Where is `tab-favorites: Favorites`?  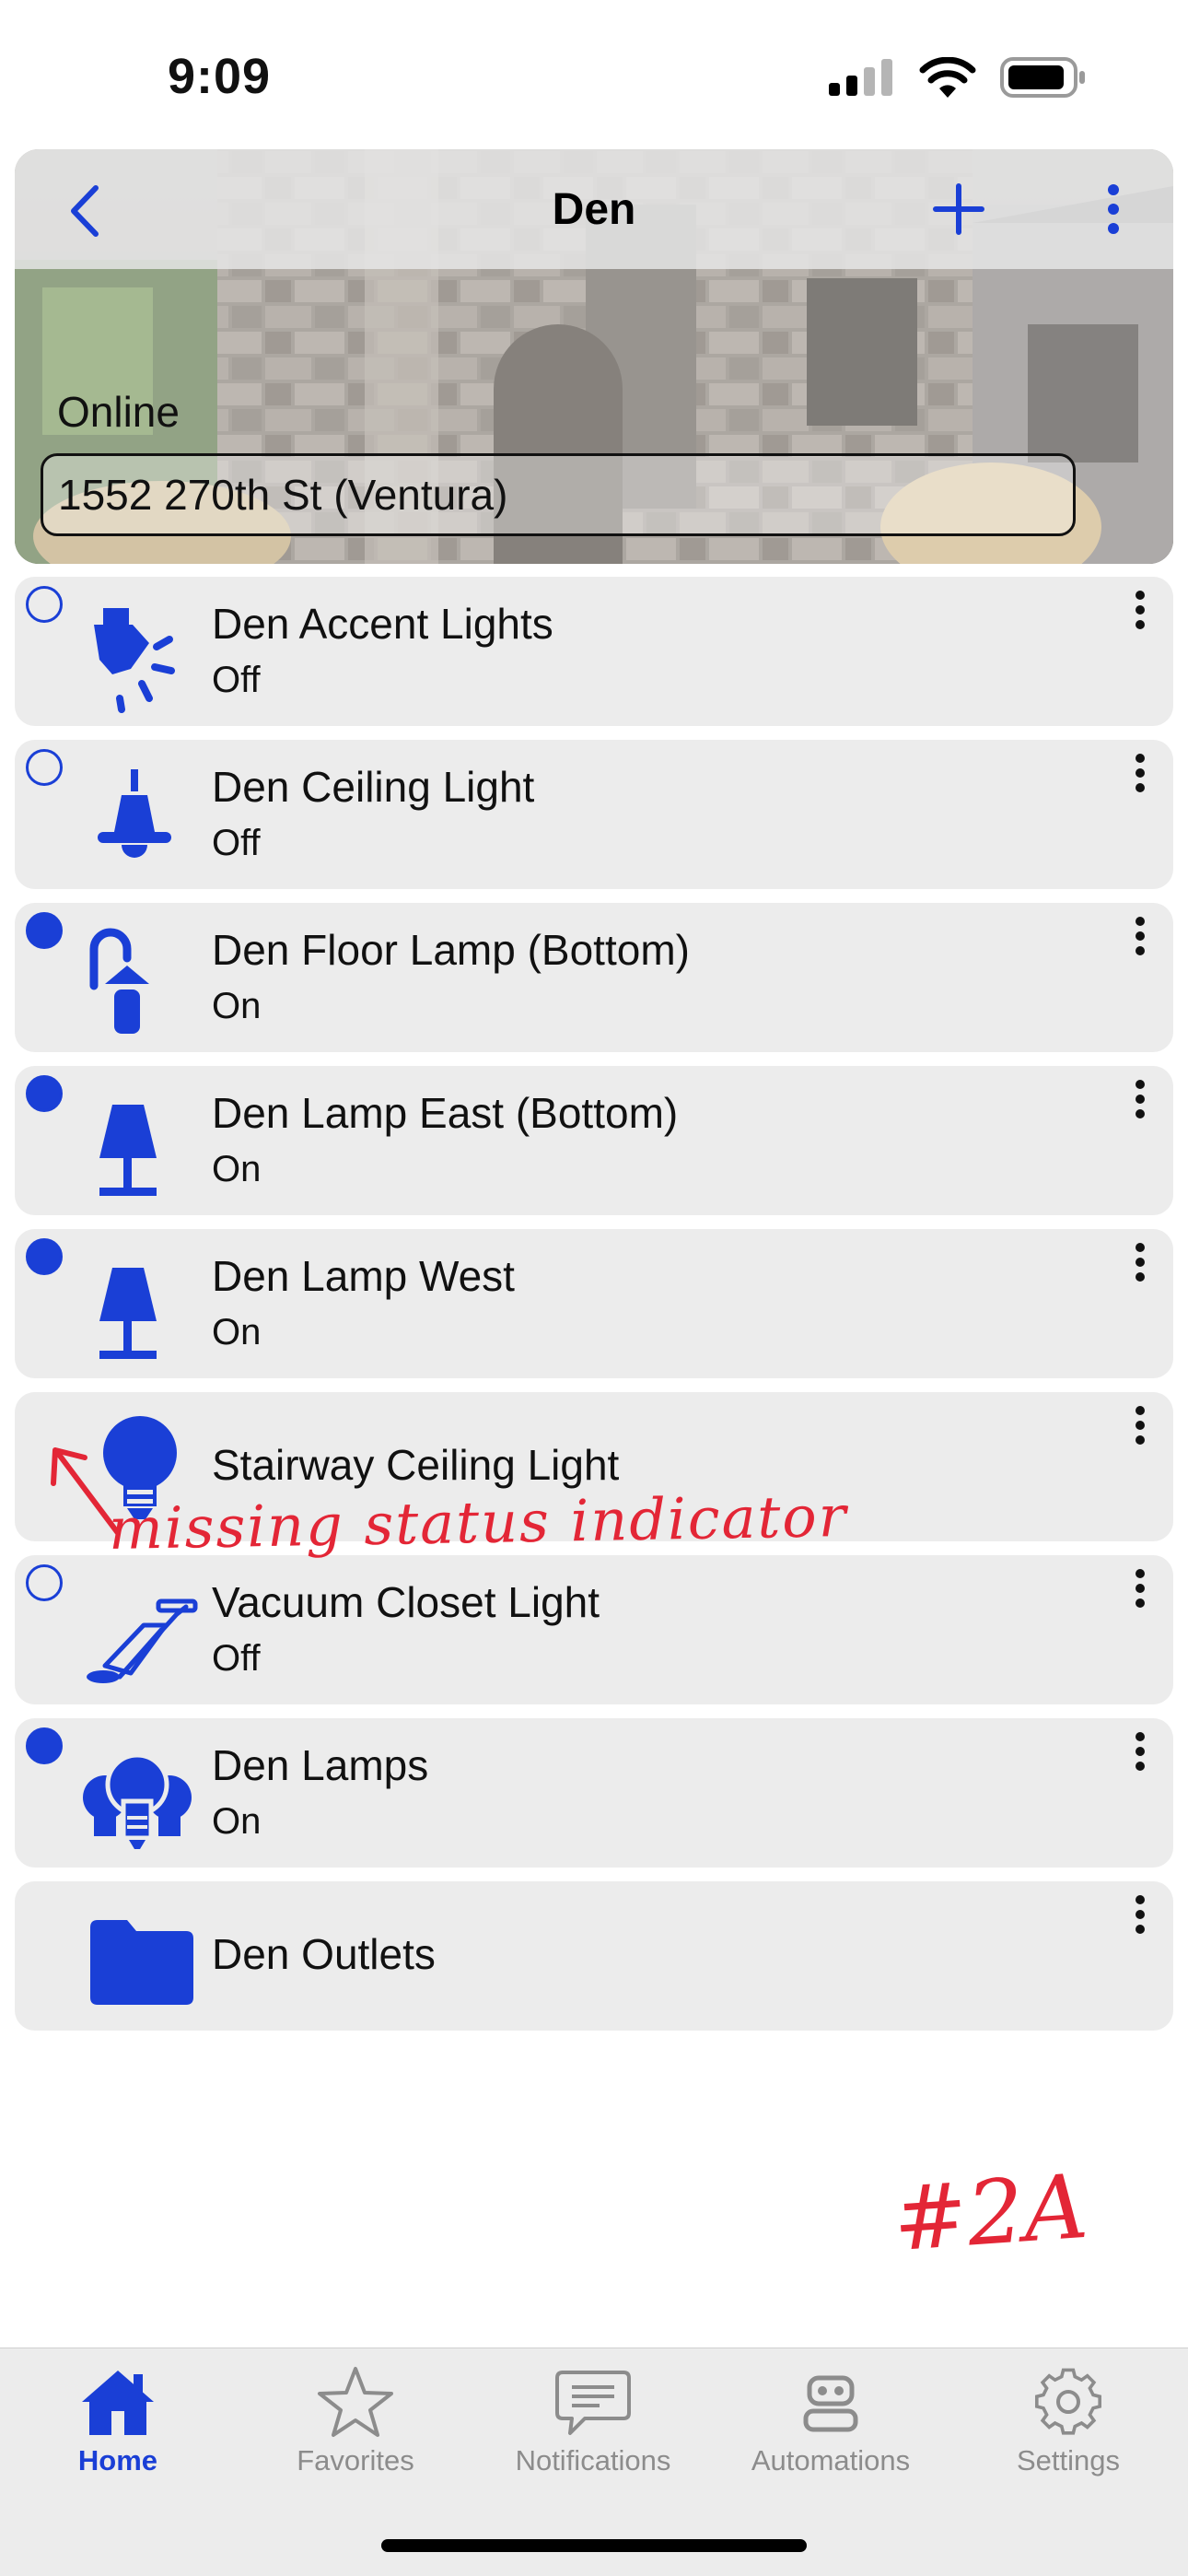 tab-favorites: Favorites is located at coordinates (355, 2434).